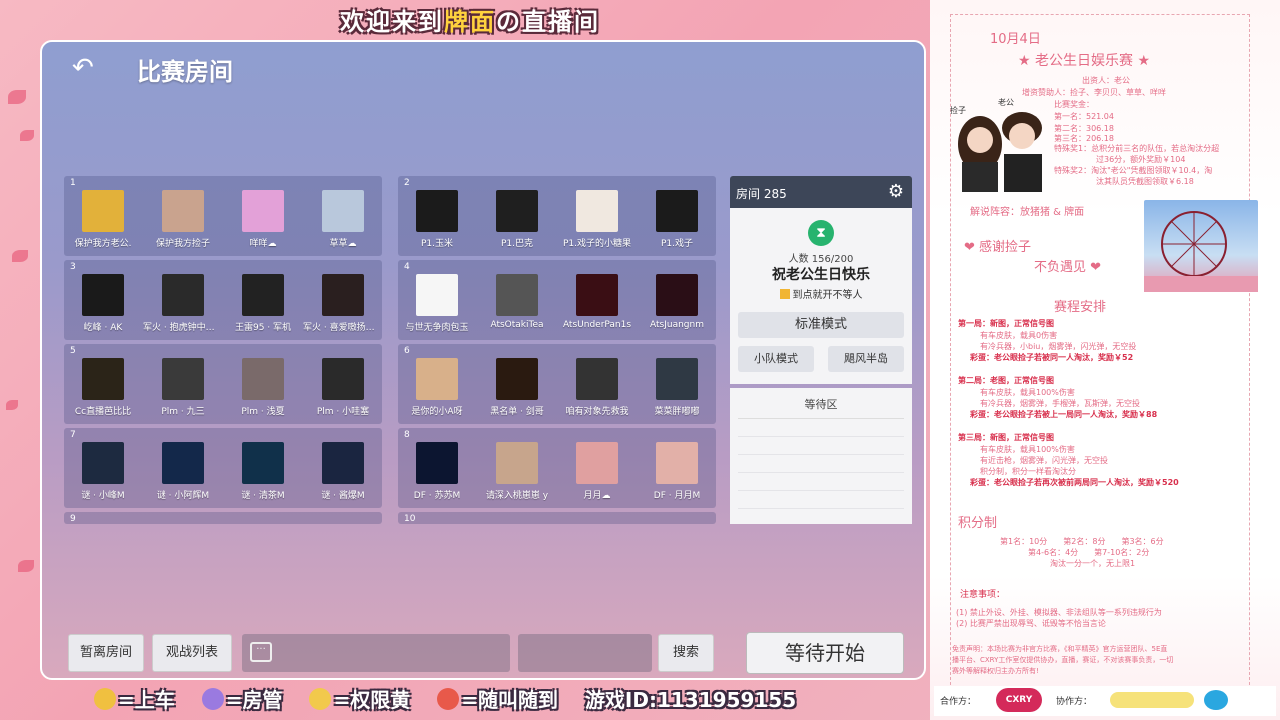  What do you see at coordinates (343, 412) in the screenshot?
I see `member-name: Plm · 小哇塞` at bounding box center [343, 412].